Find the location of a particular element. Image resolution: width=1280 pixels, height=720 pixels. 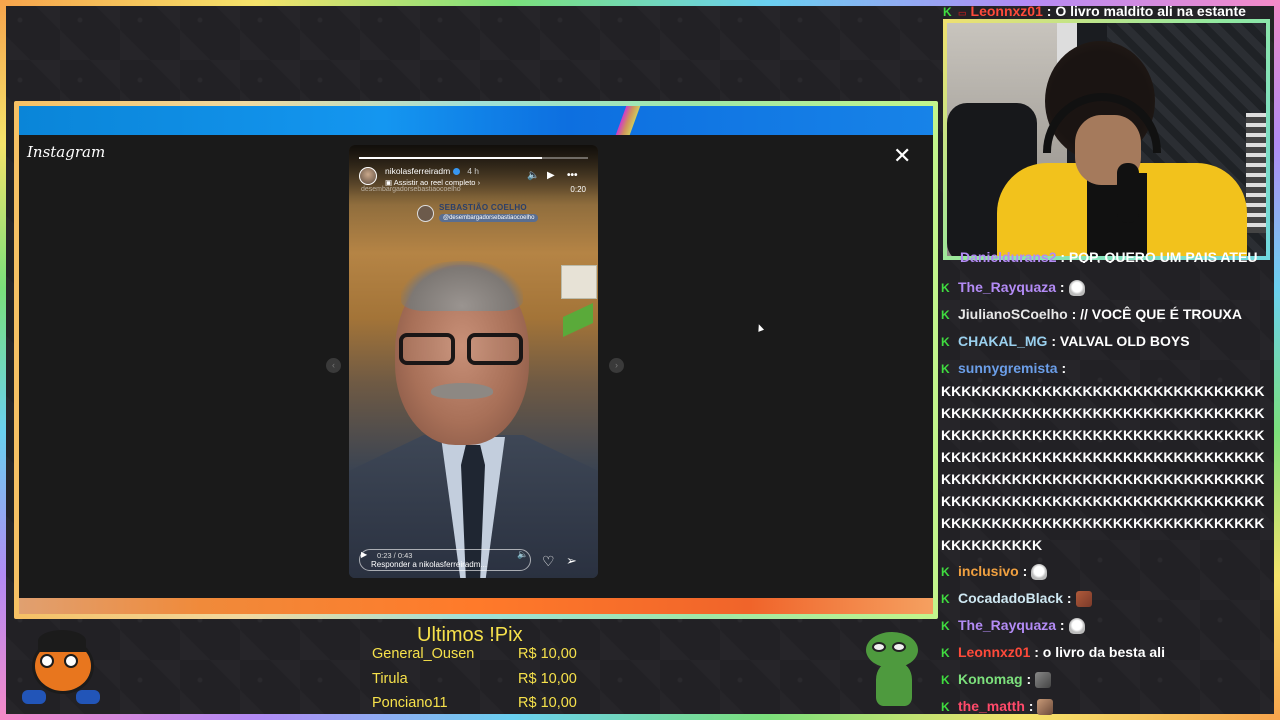

chat-username: inclusivo is located at coordinates (988, 571).